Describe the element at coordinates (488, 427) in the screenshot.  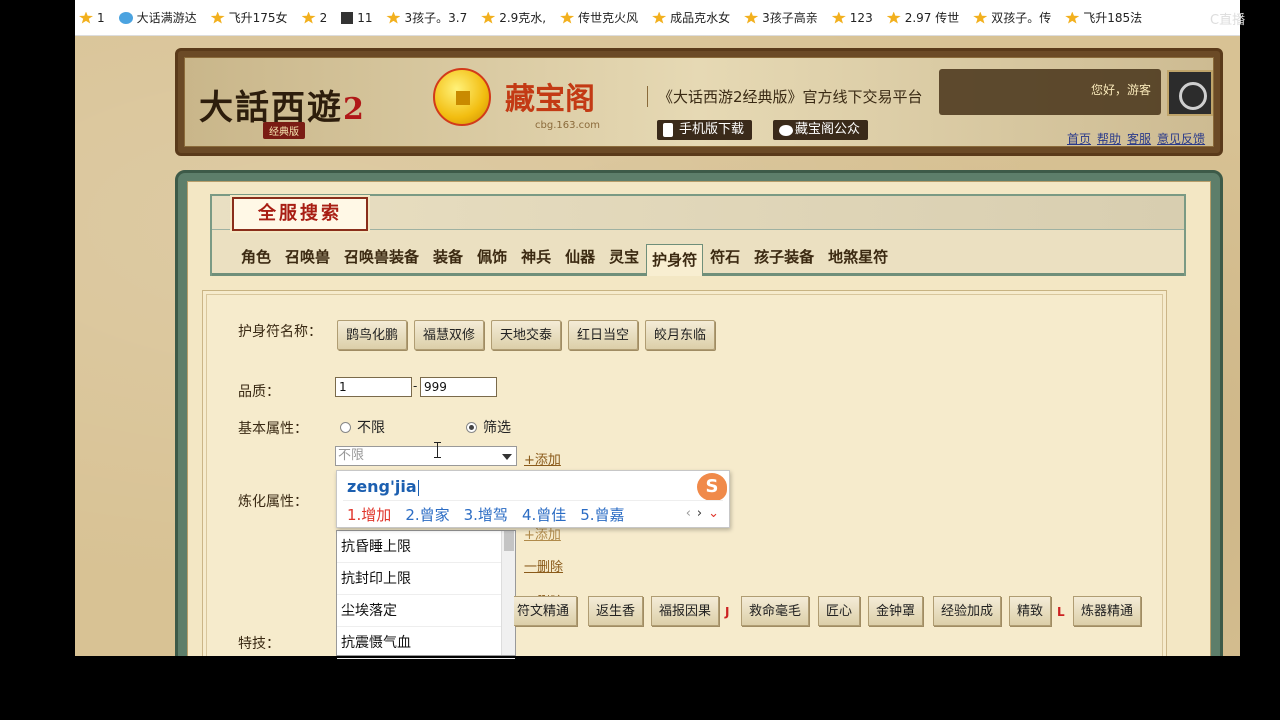
I see `radio-filter: 筛选` at that location.